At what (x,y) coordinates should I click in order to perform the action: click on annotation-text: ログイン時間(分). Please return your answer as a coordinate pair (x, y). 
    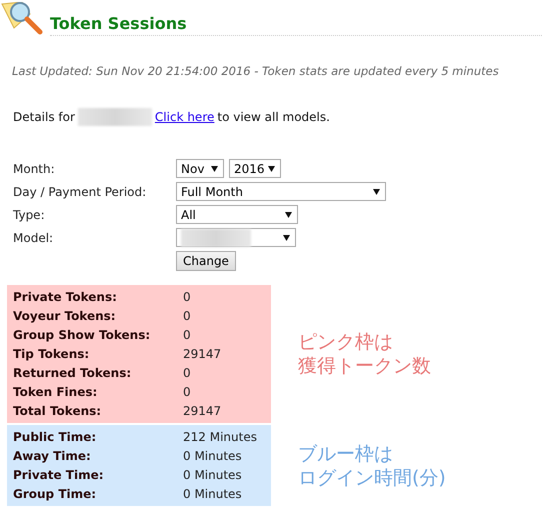
    Looking at the image, I should click on (372, 478).